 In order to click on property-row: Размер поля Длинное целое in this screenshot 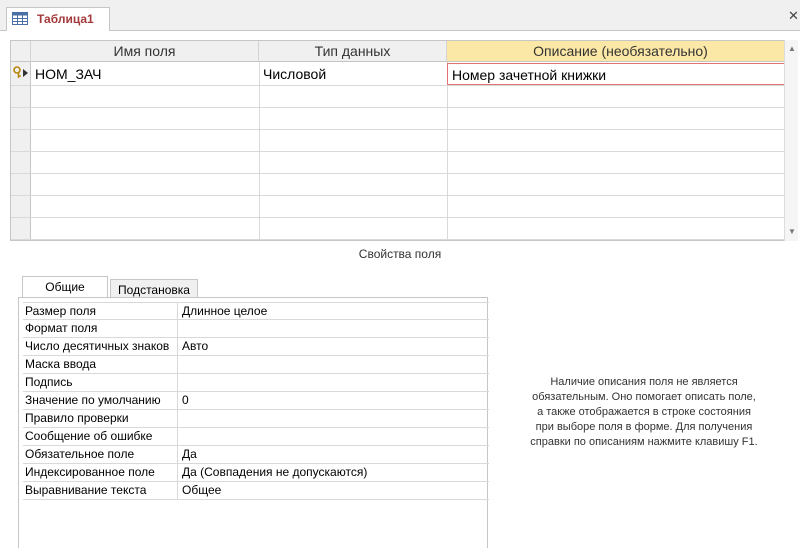, I will do `click(256, 311)`.